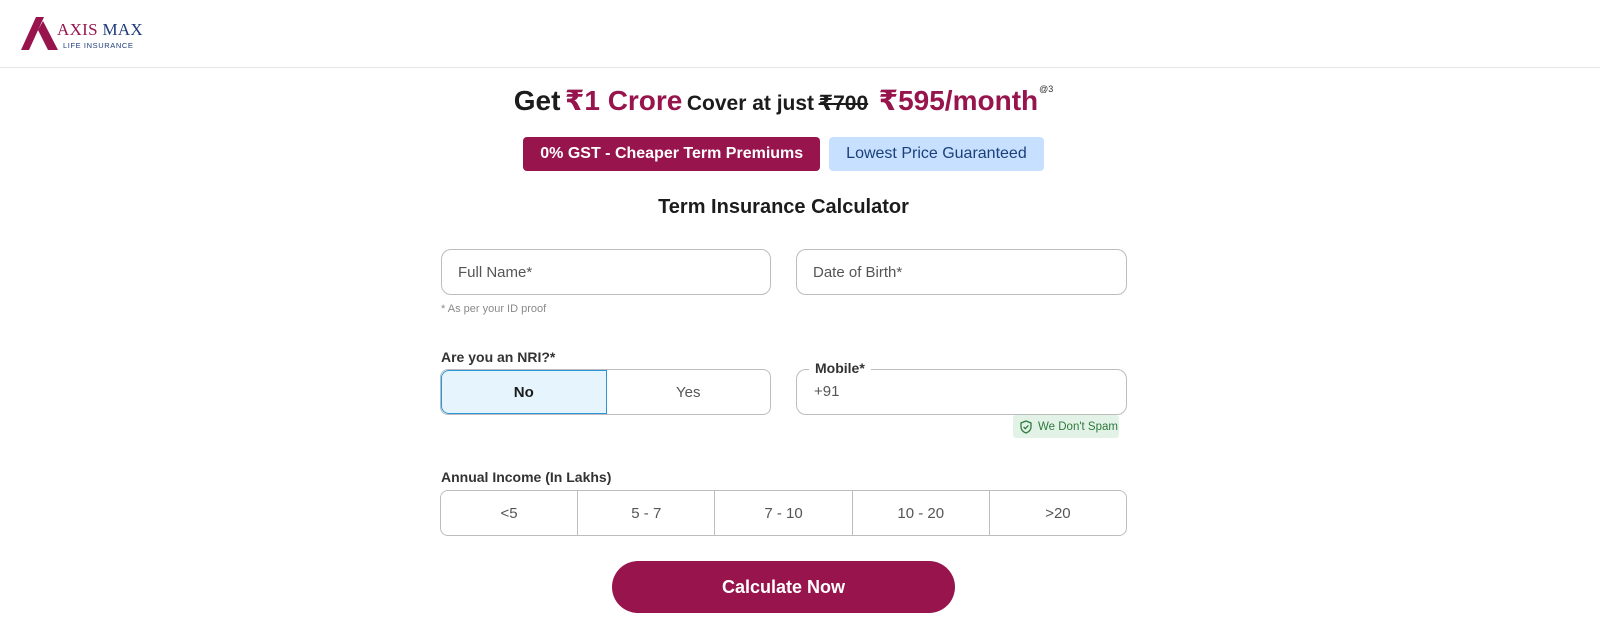 Image resolution: width=1600 pixels, height=629 pixels. What do you see at coordinates (1046, 89) in the screenshot?
I see `headline-superscript: @3` at bounding box center [1046, 89].